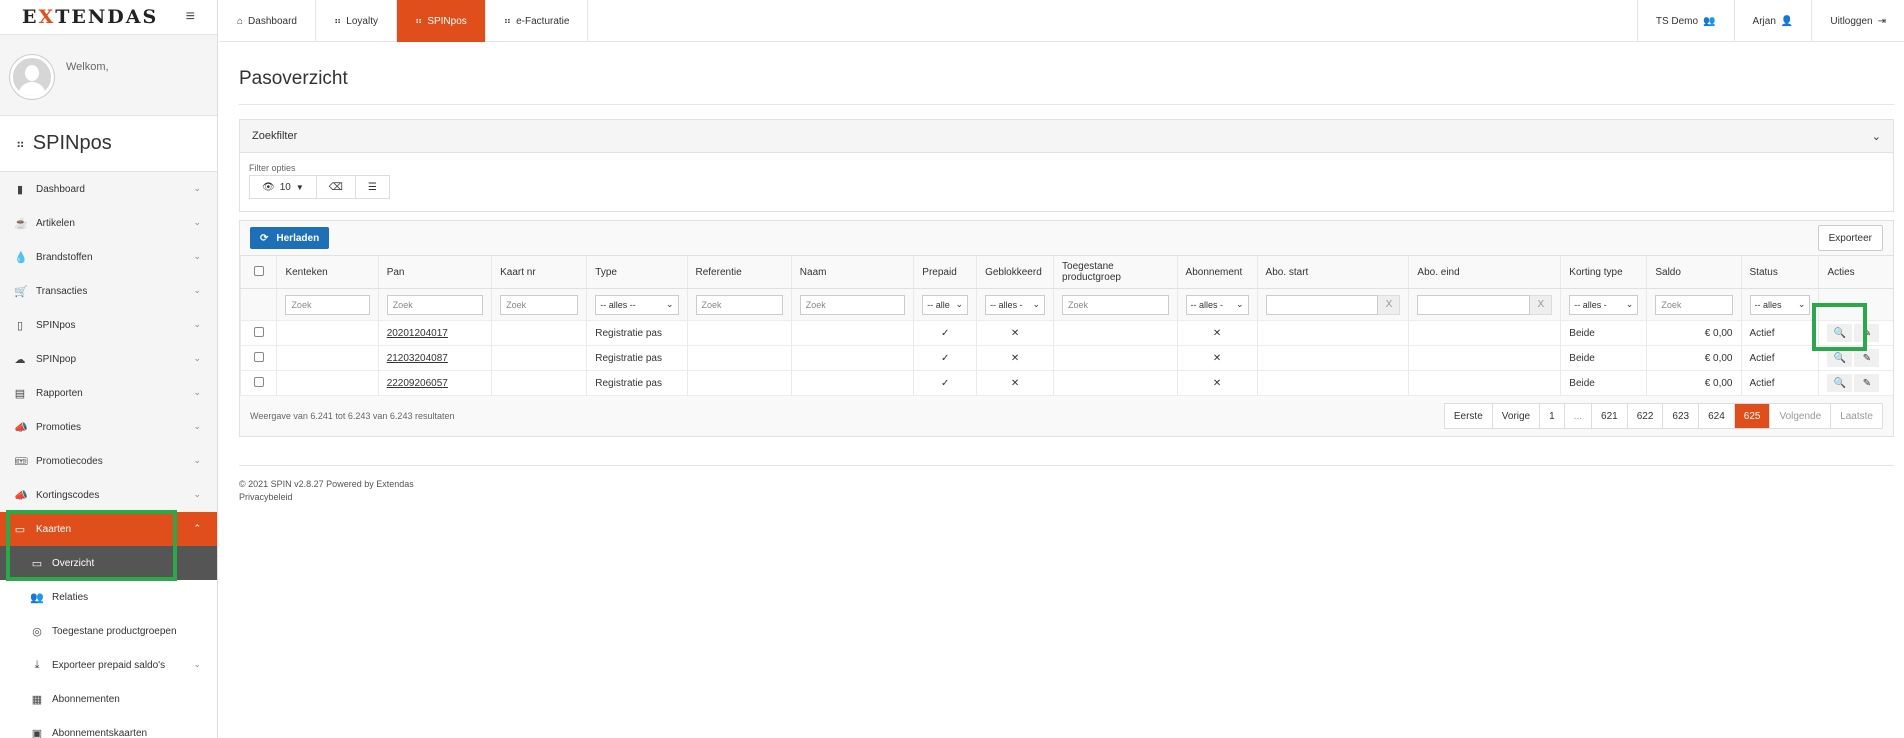 The height and width of the screenshot is (738, 1904). Describe the element at coordinates (108, 393) in the screenshot. I see `sidebar-item-rapporten: ▤ Rapporten ⌄` at that location.